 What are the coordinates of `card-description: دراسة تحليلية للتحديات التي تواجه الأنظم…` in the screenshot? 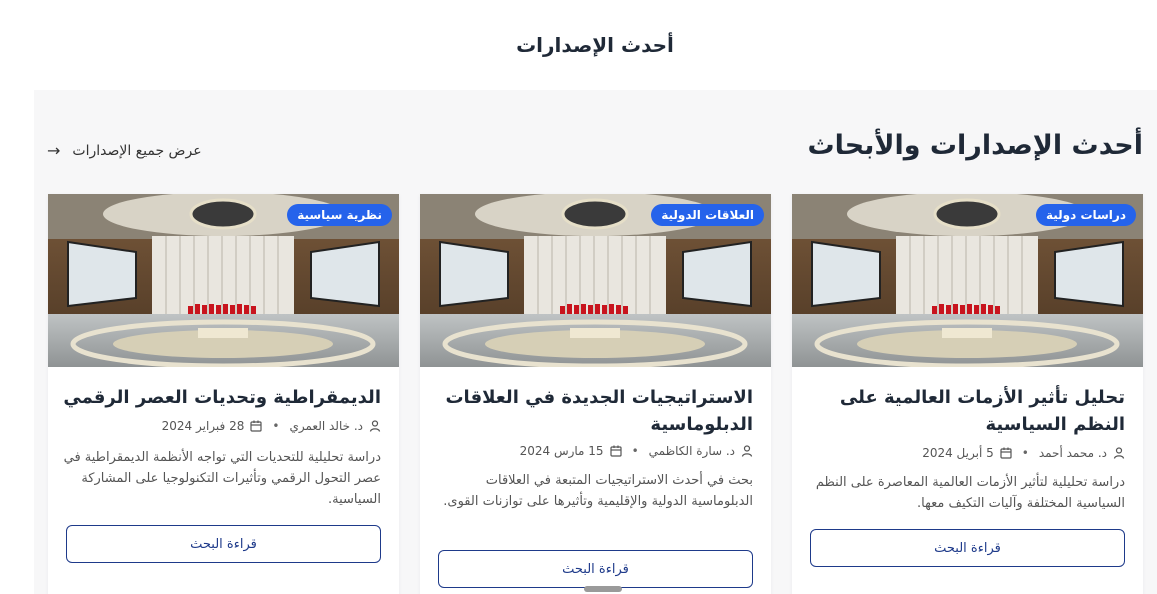 It's located at (222, 478).